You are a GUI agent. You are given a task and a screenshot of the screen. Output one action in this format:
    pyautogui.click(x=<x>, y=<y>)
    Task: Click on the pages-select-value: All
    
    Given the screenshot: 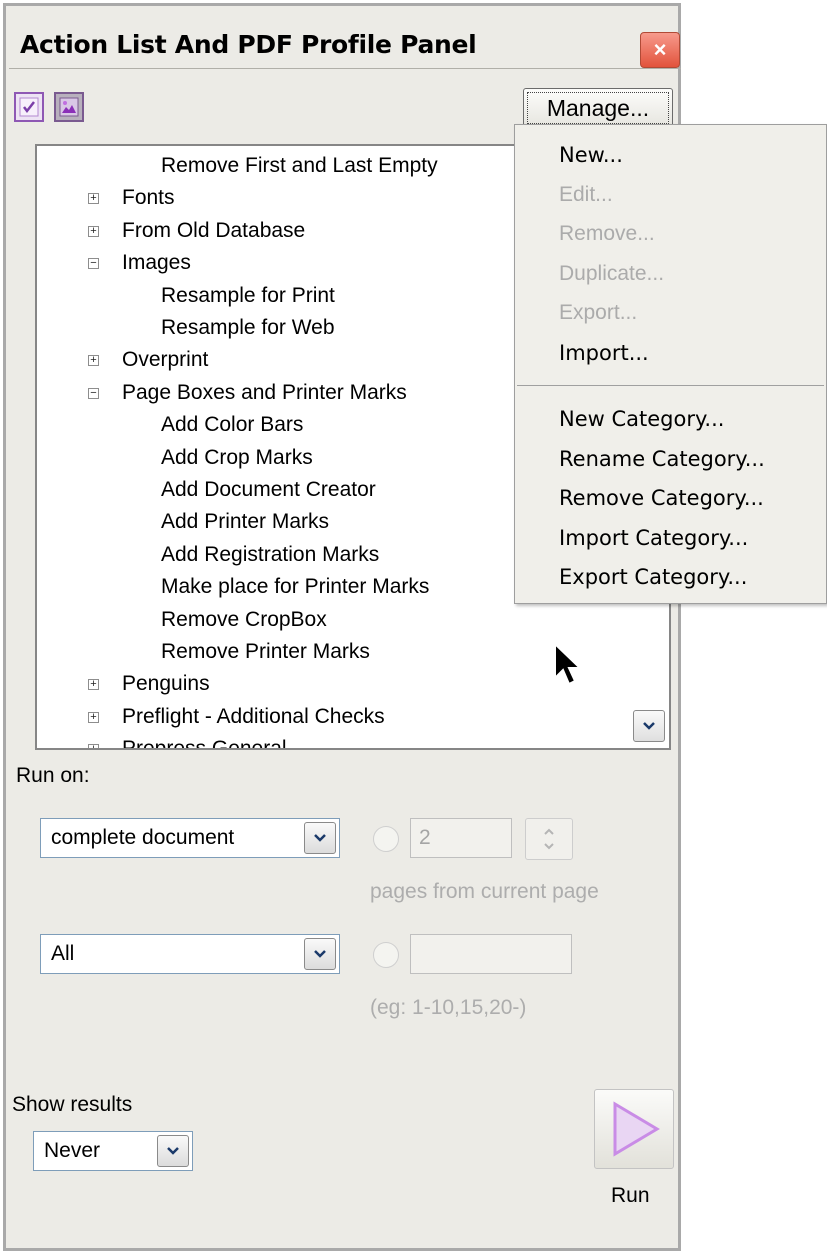 What is the action you would take?
    pyautogui.click(x=63, y=953)
    